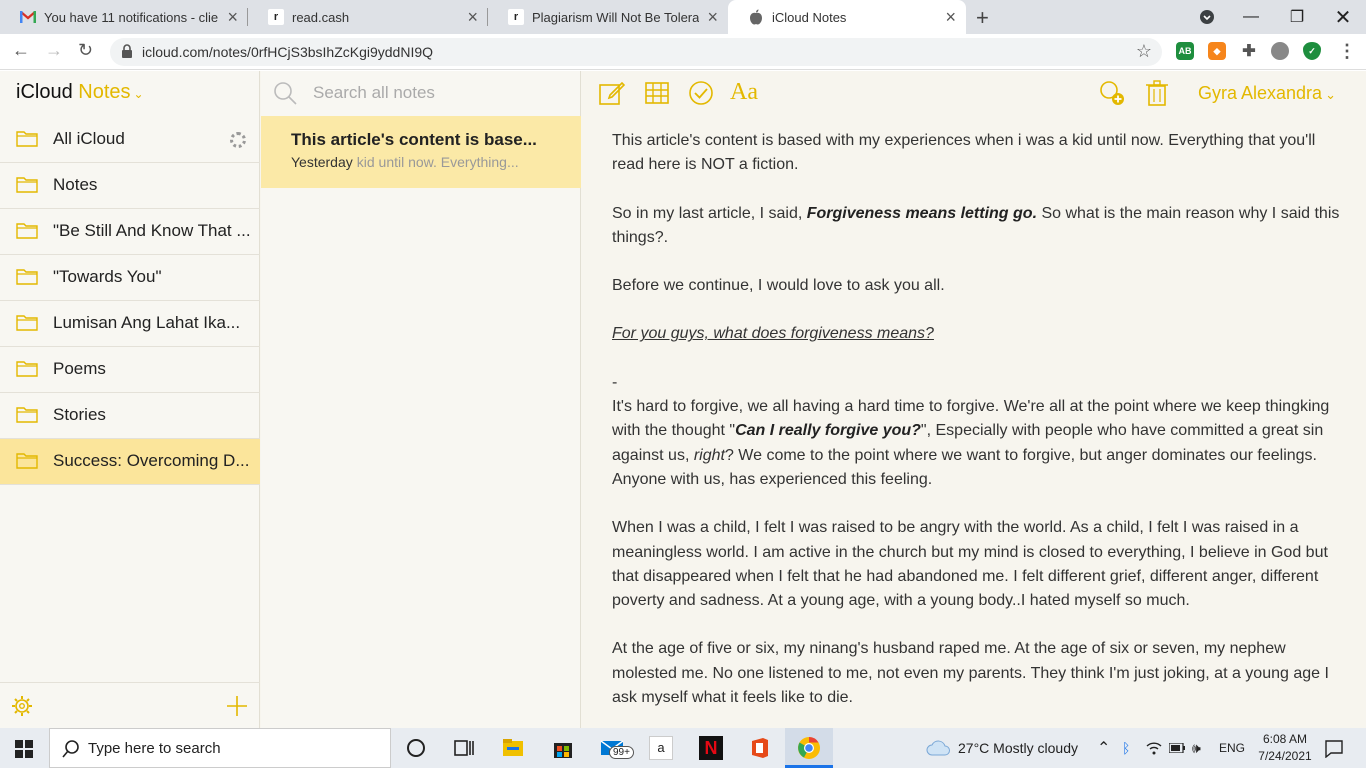 This screenshot has height=768, width=1366. Describe the element at coordinates (701, 93) in the screenshot. I see `checklist-icon` at that location.